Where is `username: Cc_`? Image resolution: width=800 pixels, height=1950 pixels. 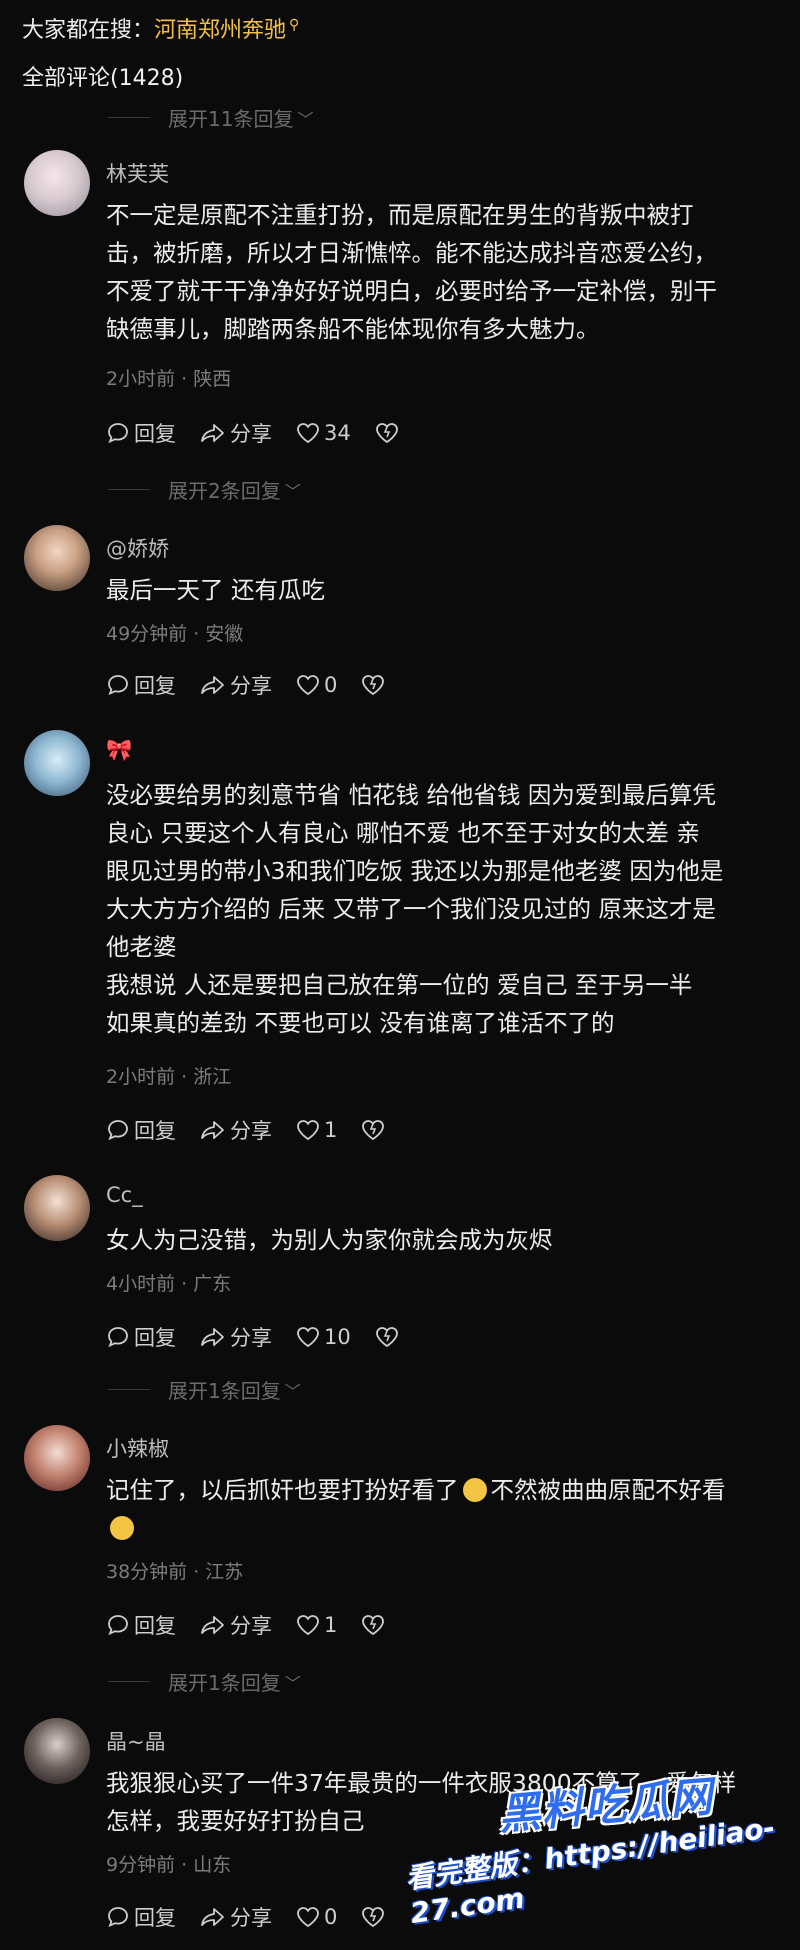
username: Cc_ is located at coordinates (124, 1195).